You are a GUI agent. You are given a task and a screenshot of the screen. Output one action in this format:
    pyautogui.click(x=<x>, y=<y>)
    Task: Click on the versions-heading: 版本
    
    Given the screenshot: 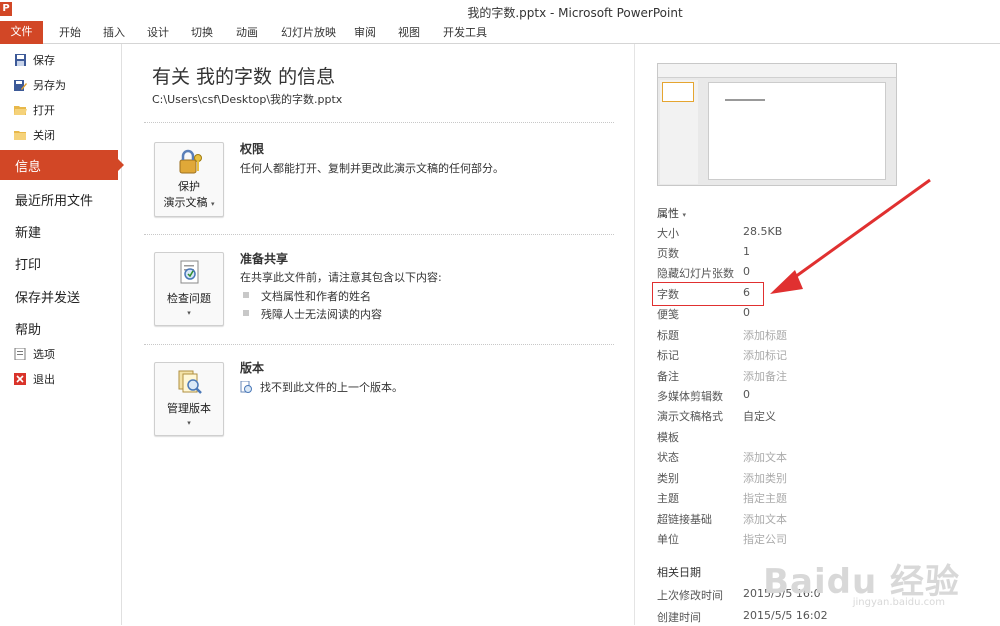 What is the action you would take?
    pyautogui.click(x=252, y=368)
    